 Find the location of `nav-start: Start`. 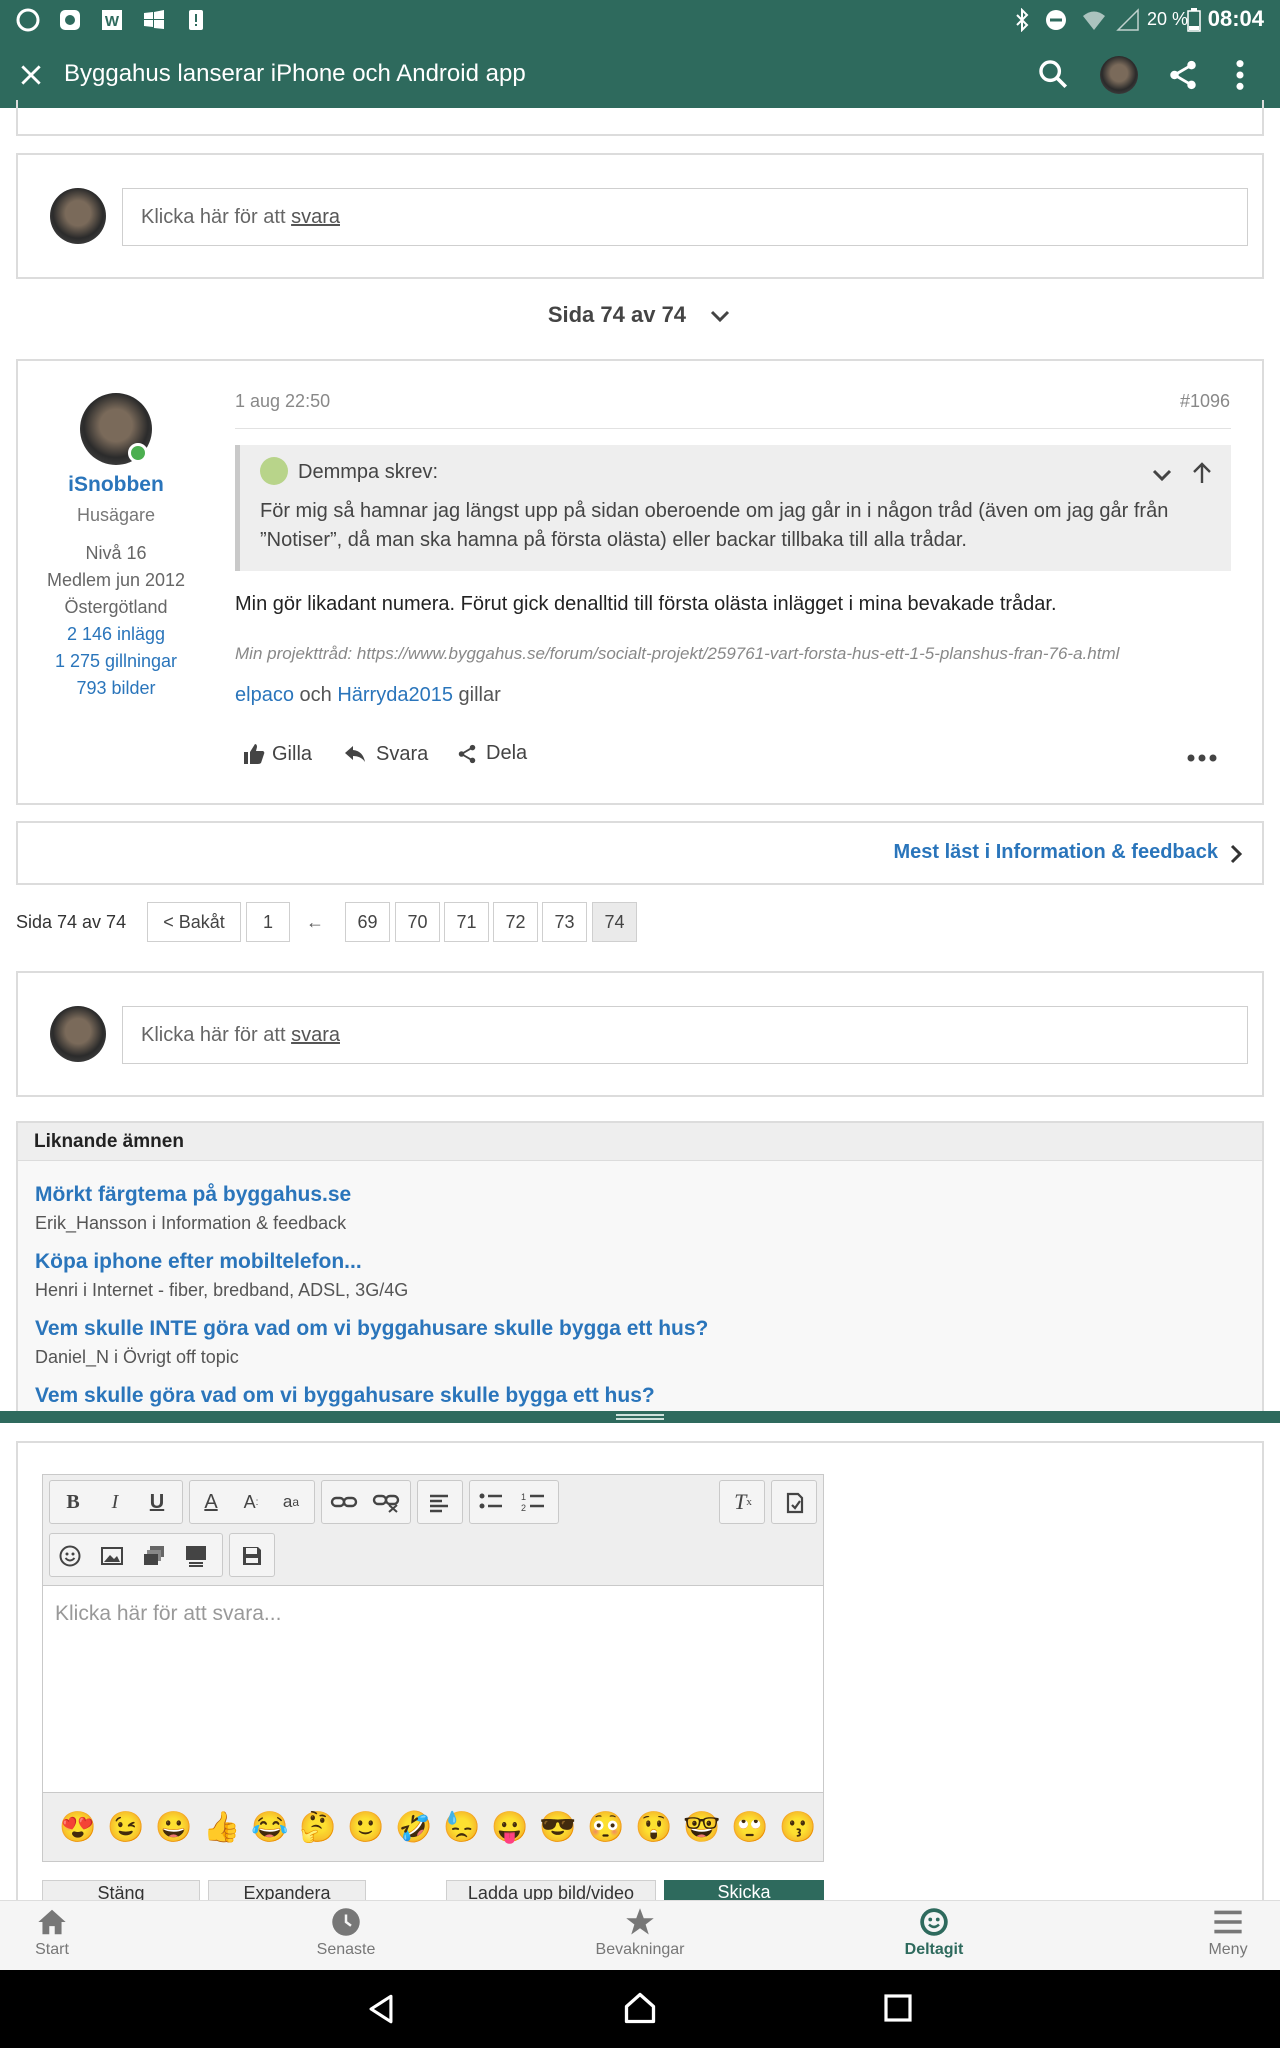

nav-start: Start is located at coordinates (61, 1933).